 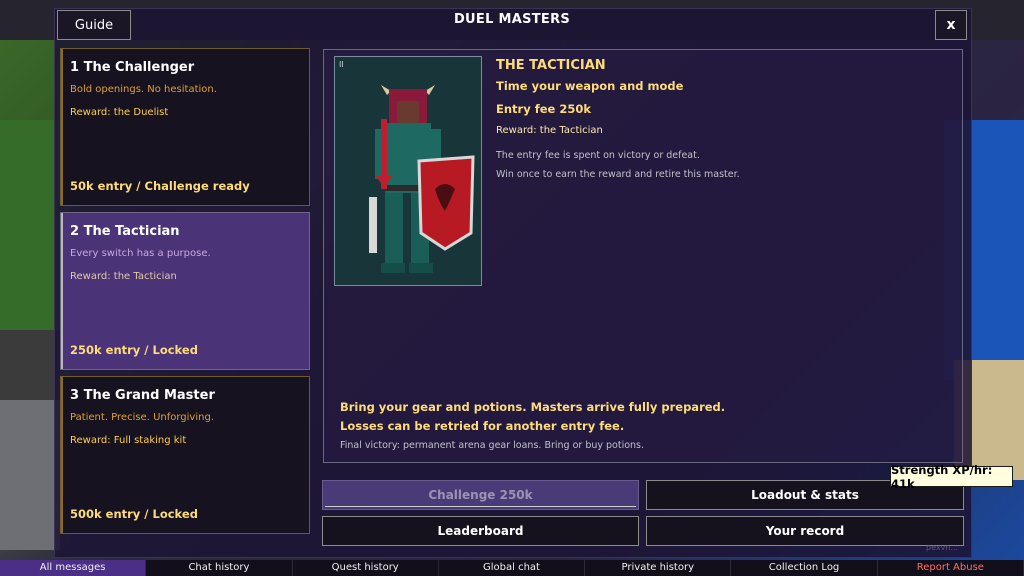 What do you see at coordinates (119, 112) in the screenshot?
I see `card-reward: Reward: the Duelist` at bounding box center [119, 112].